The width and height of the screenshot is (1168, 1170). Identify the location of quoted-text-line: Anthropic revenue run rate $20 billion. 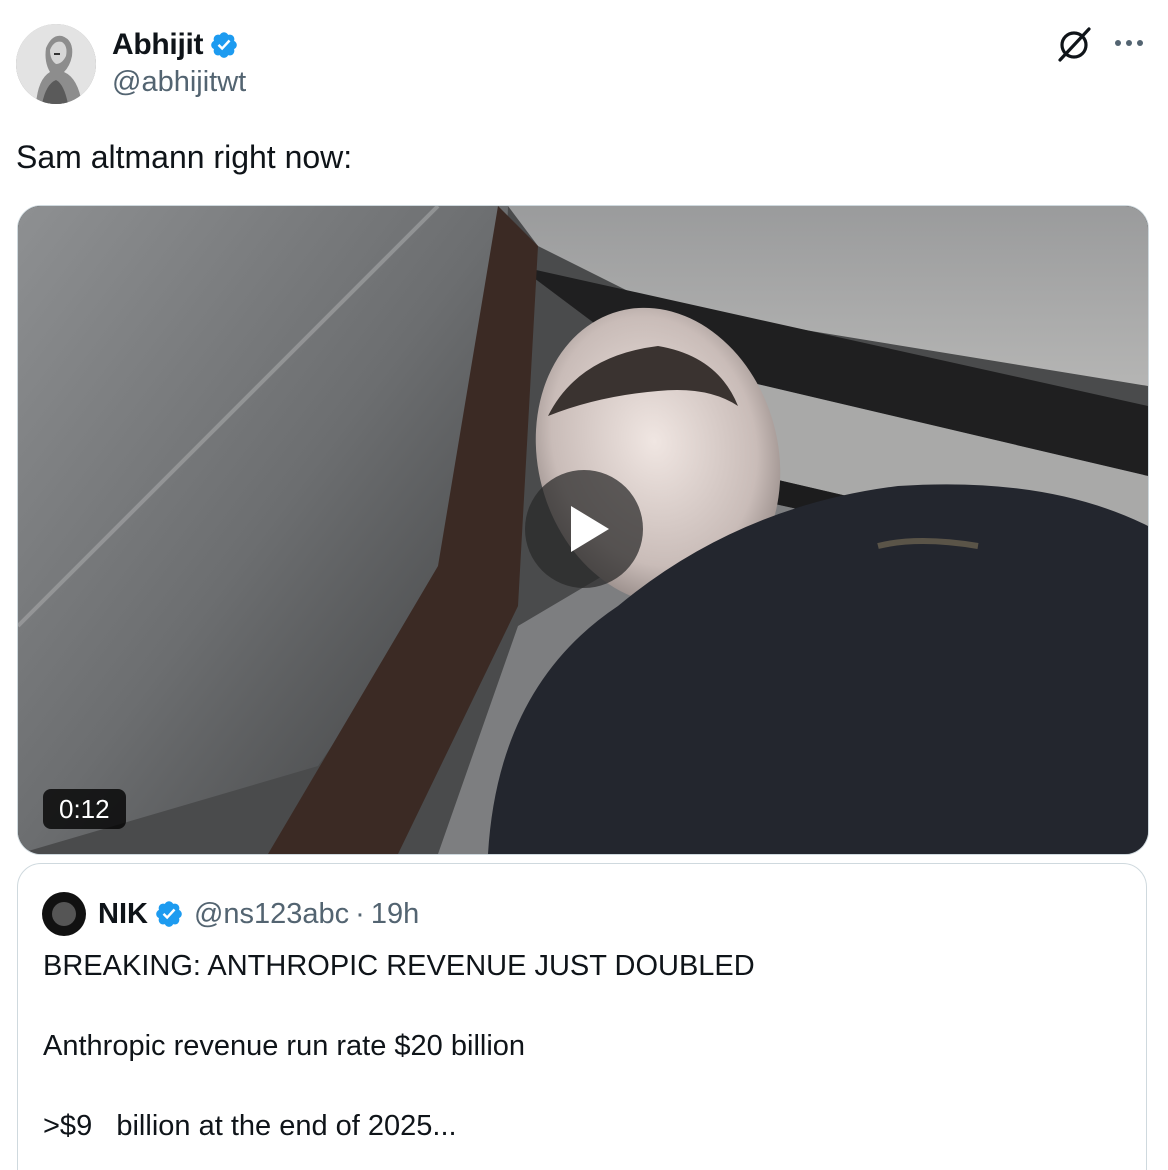
(284, 1046).